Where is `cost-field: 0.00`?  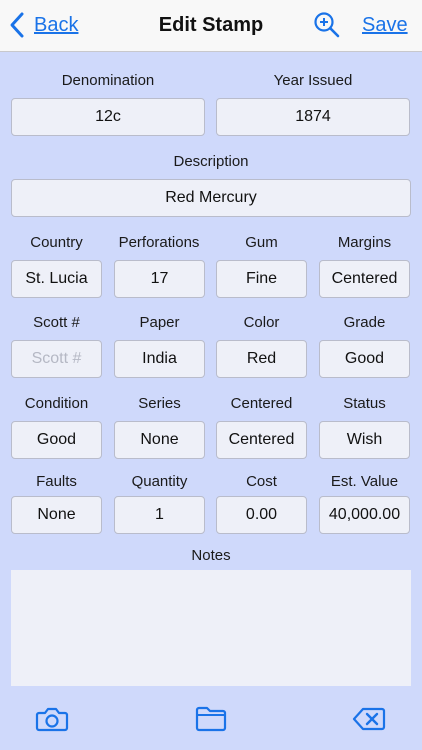 cost-field: 0.00 is located at coordinates (261, 515).